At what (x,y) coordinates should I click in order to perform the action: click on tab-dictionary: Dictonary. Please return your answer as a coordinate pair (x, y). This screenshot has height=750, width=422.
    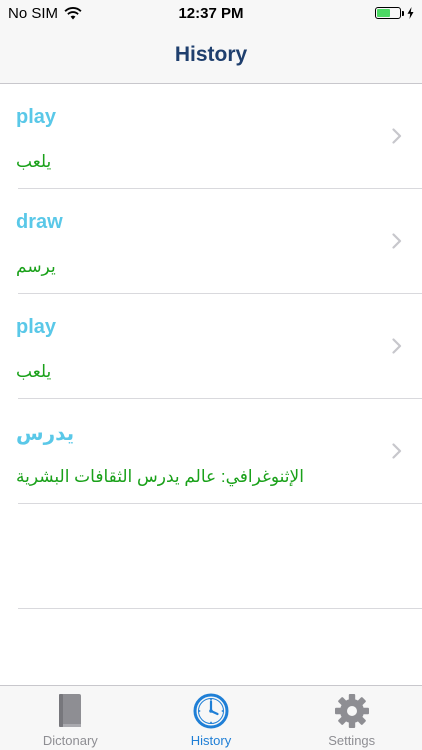
    Looking at the image, I should click on (70, 718).